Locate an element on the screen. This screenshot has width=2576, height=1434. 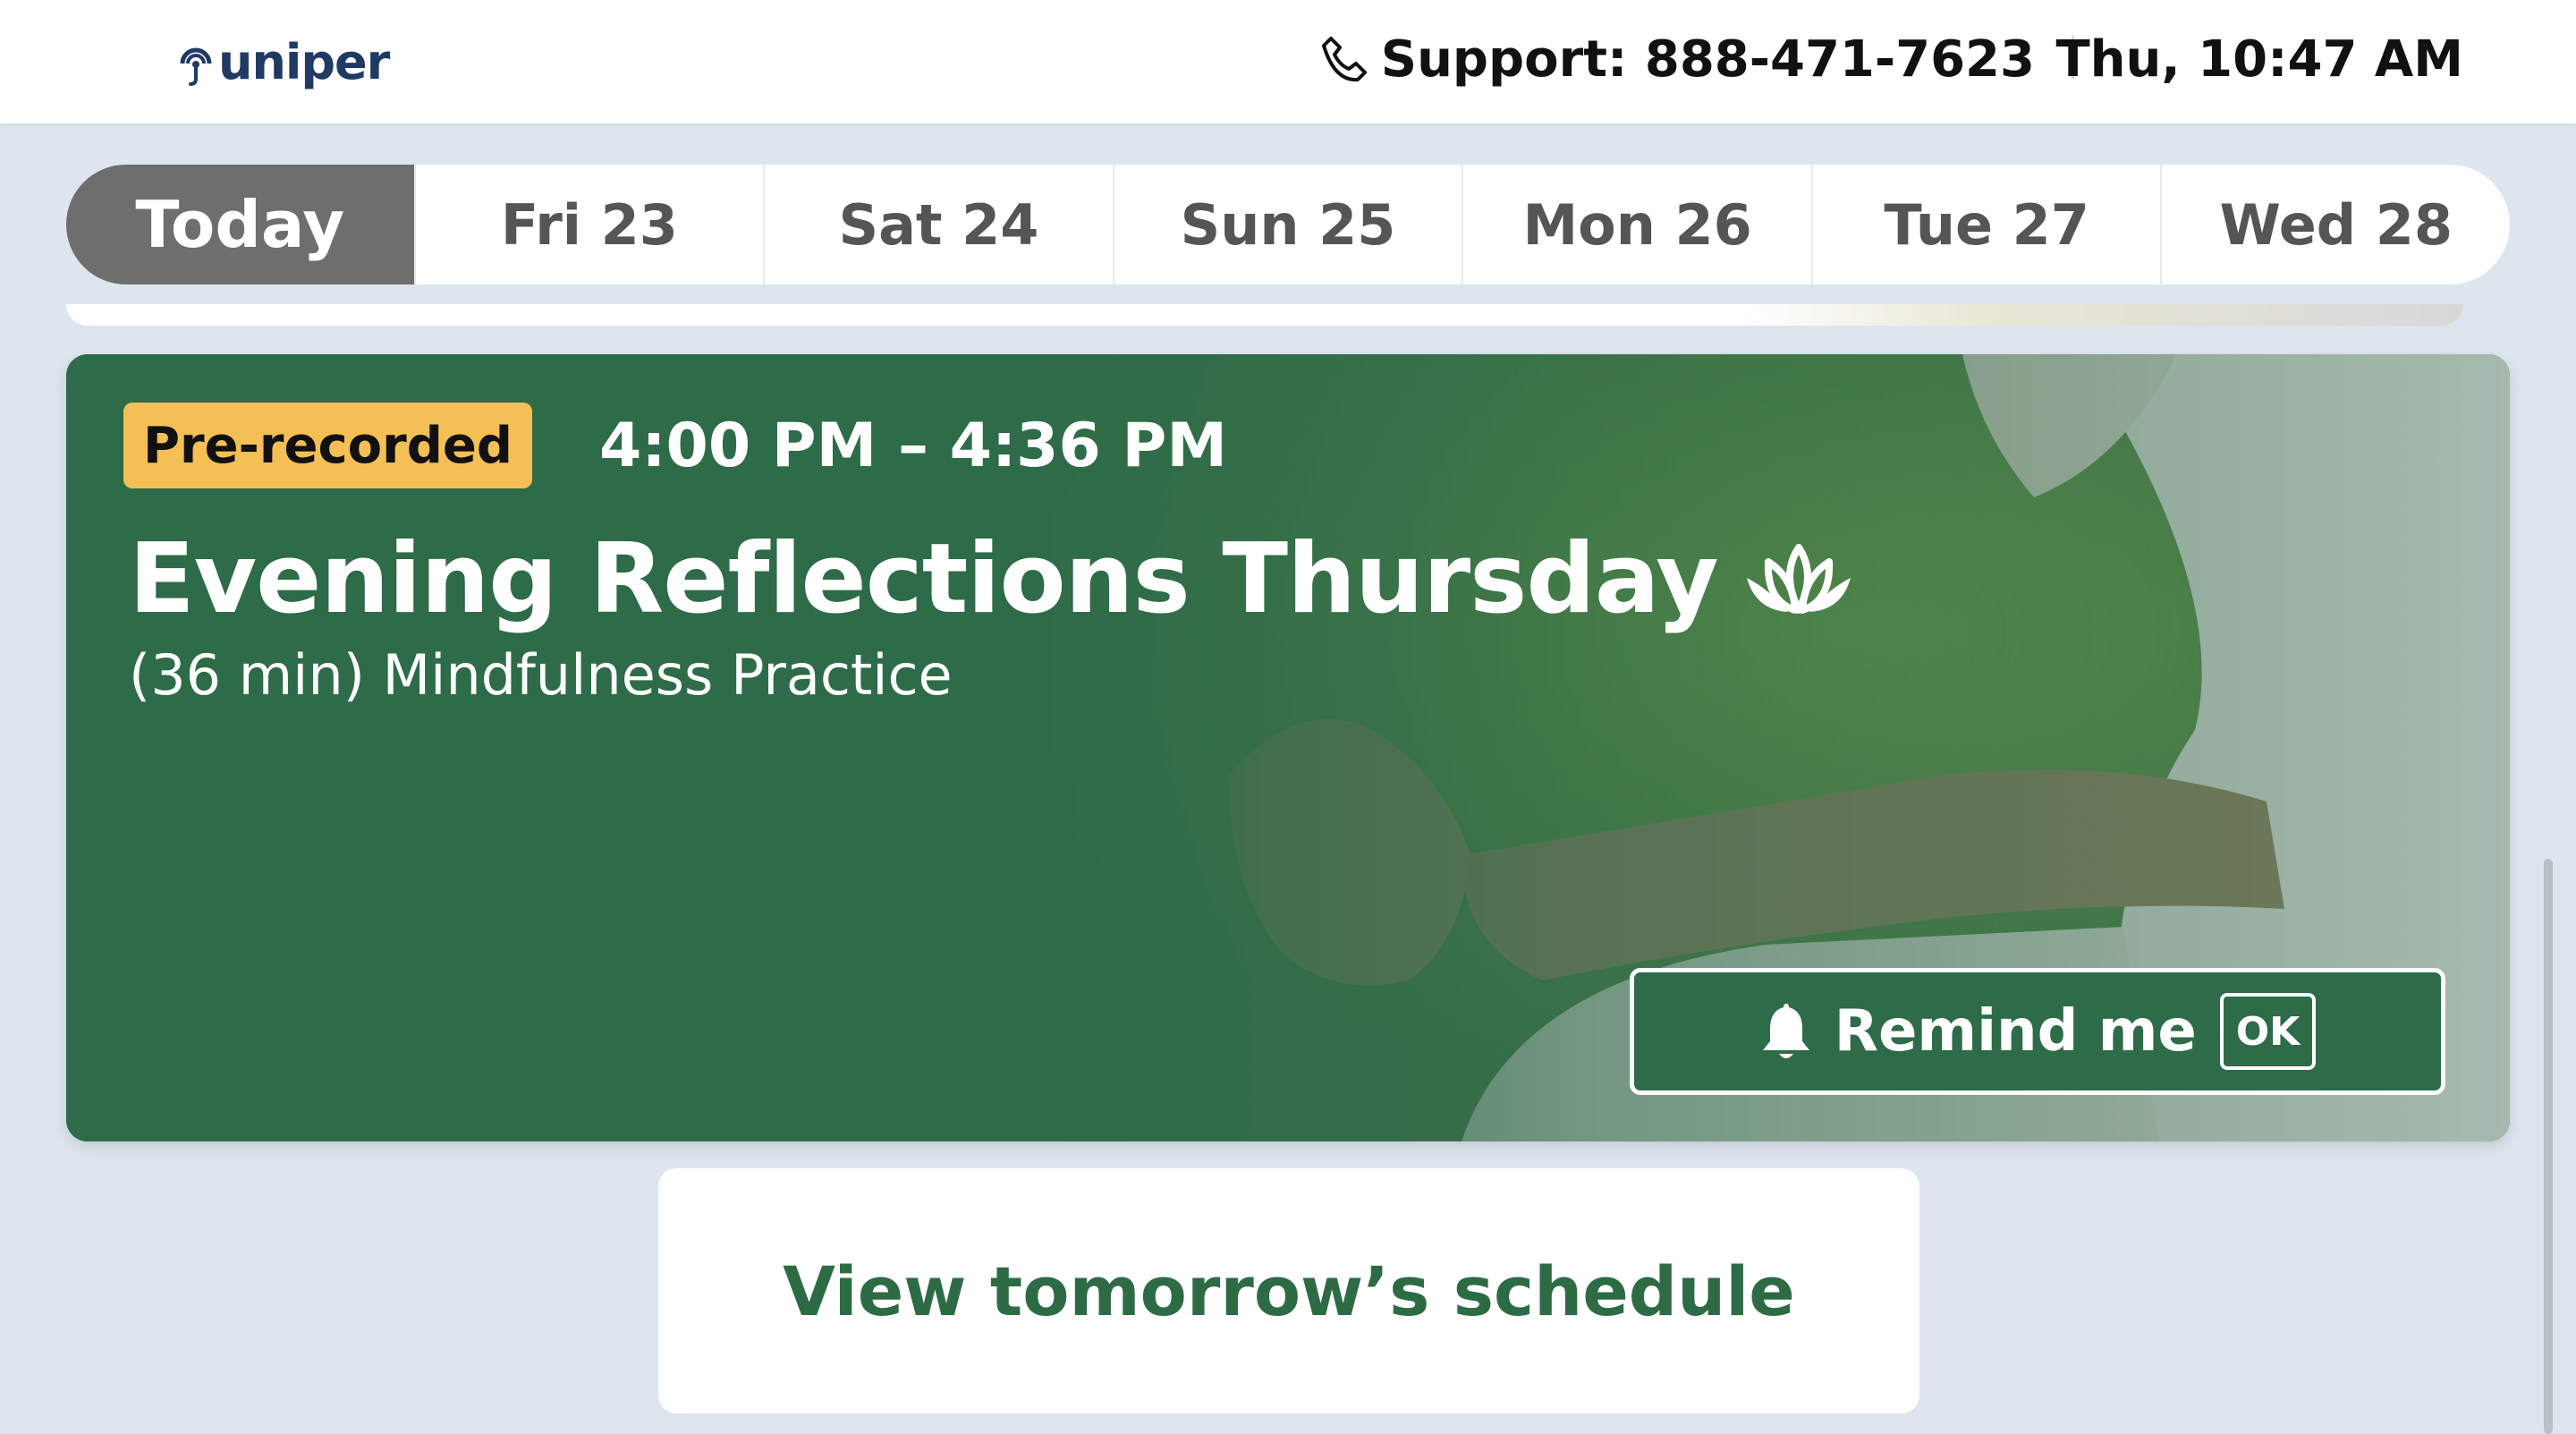
app-logo: uniper is located at coordinates (282, 62).